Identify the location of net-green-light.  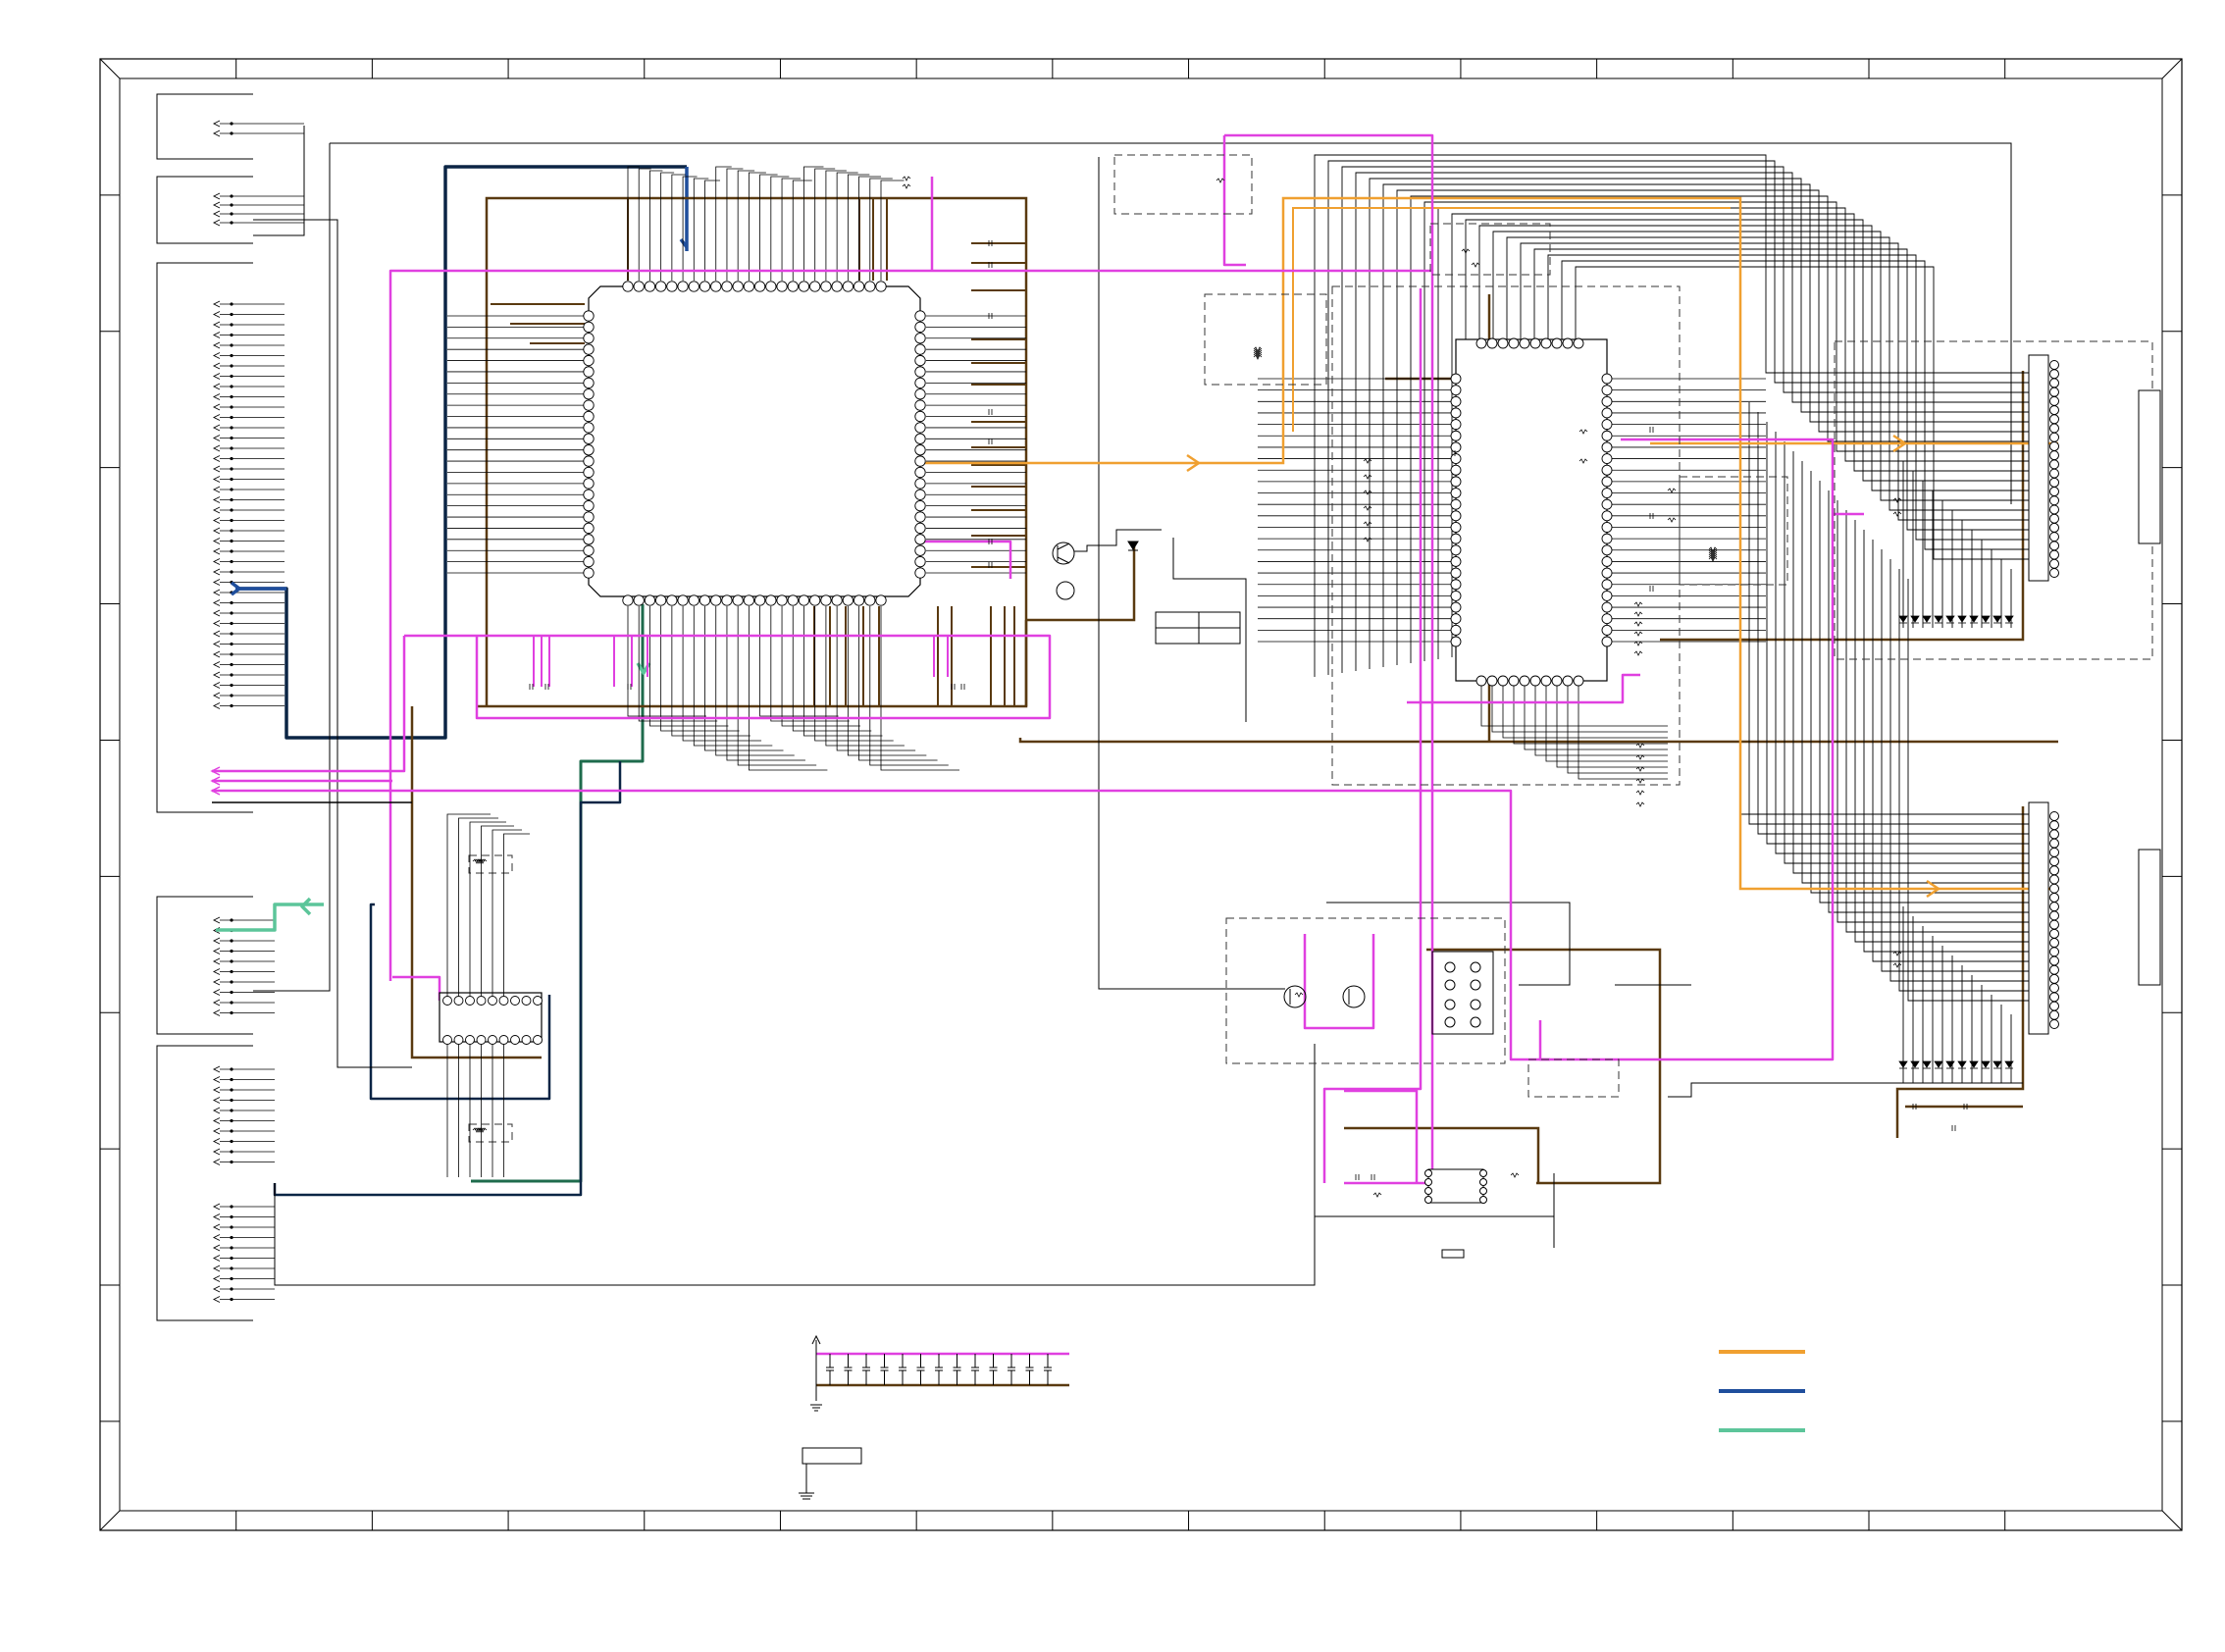
(270, 917).